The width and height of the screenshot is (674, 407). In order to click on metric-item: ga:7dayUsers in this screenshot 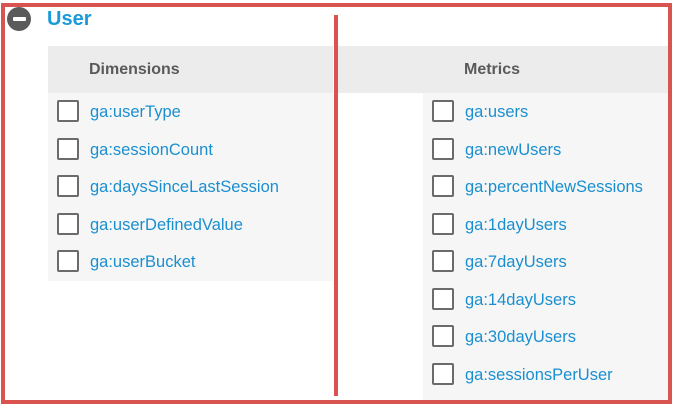, I will do `click(537, 269)`.